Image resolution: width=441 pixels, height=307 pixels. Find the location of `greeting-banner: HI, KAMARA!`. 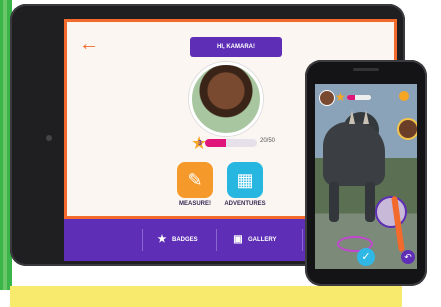

greeting-banner: HI, KAMARA! is located at coordinates (236, 47).